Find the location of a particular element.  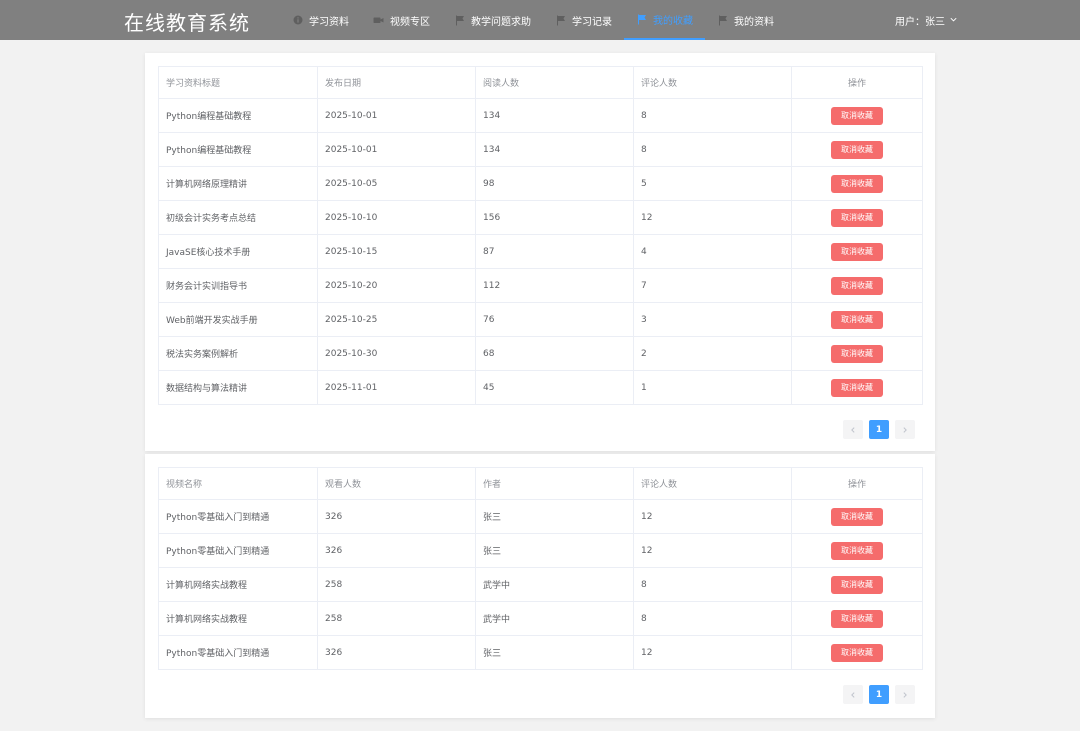

table-cell: 68 is located at coordinates (554, 353).